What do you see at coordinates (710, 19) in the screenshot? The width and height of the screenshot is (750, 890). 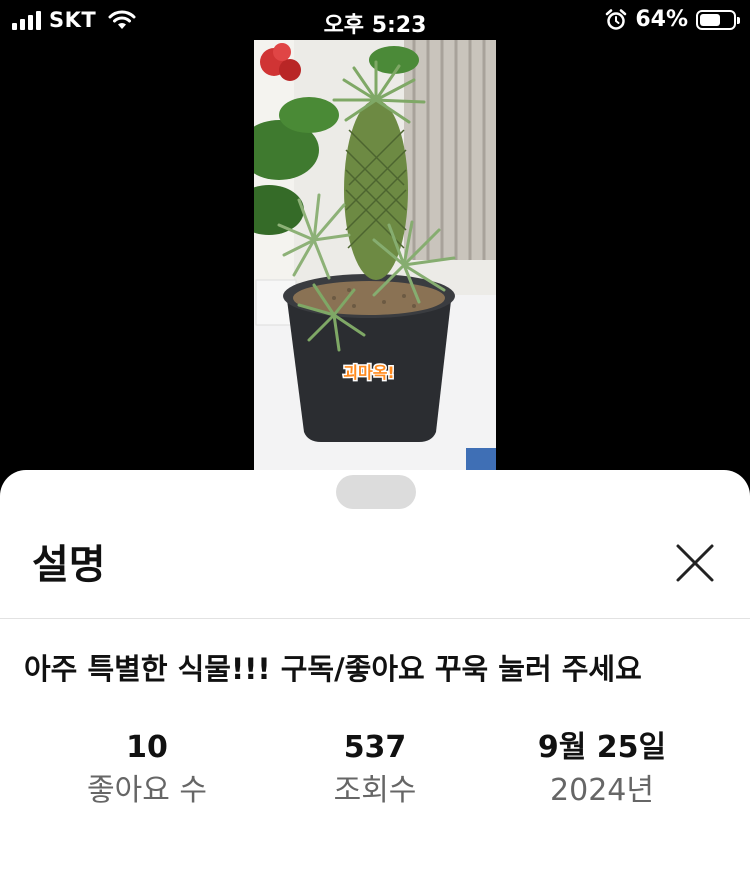 I see `battery-level` at bounding box center [710, 19].